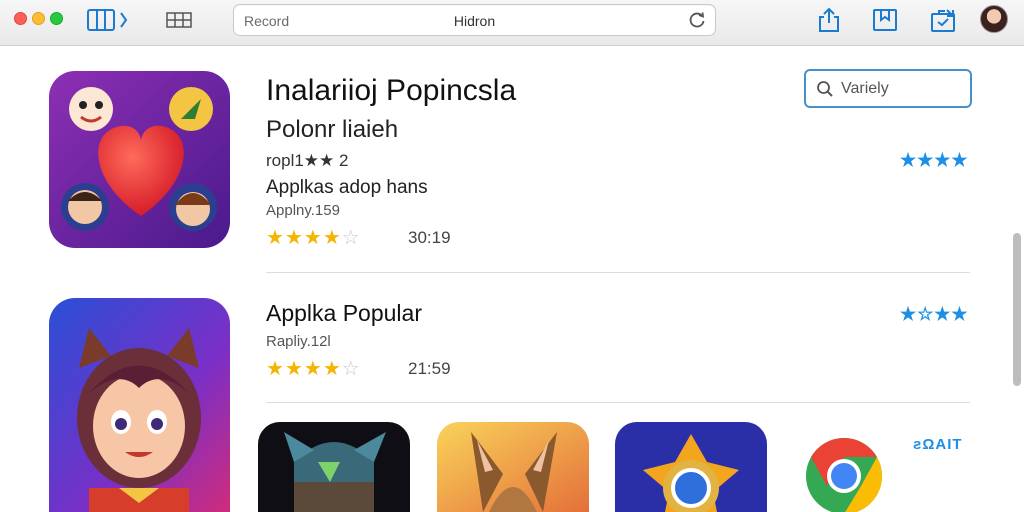 The height and width of the screenshot is (512, 1024). I want to click on featured-subtitle: Polonr liaieh, so click(332, 129).